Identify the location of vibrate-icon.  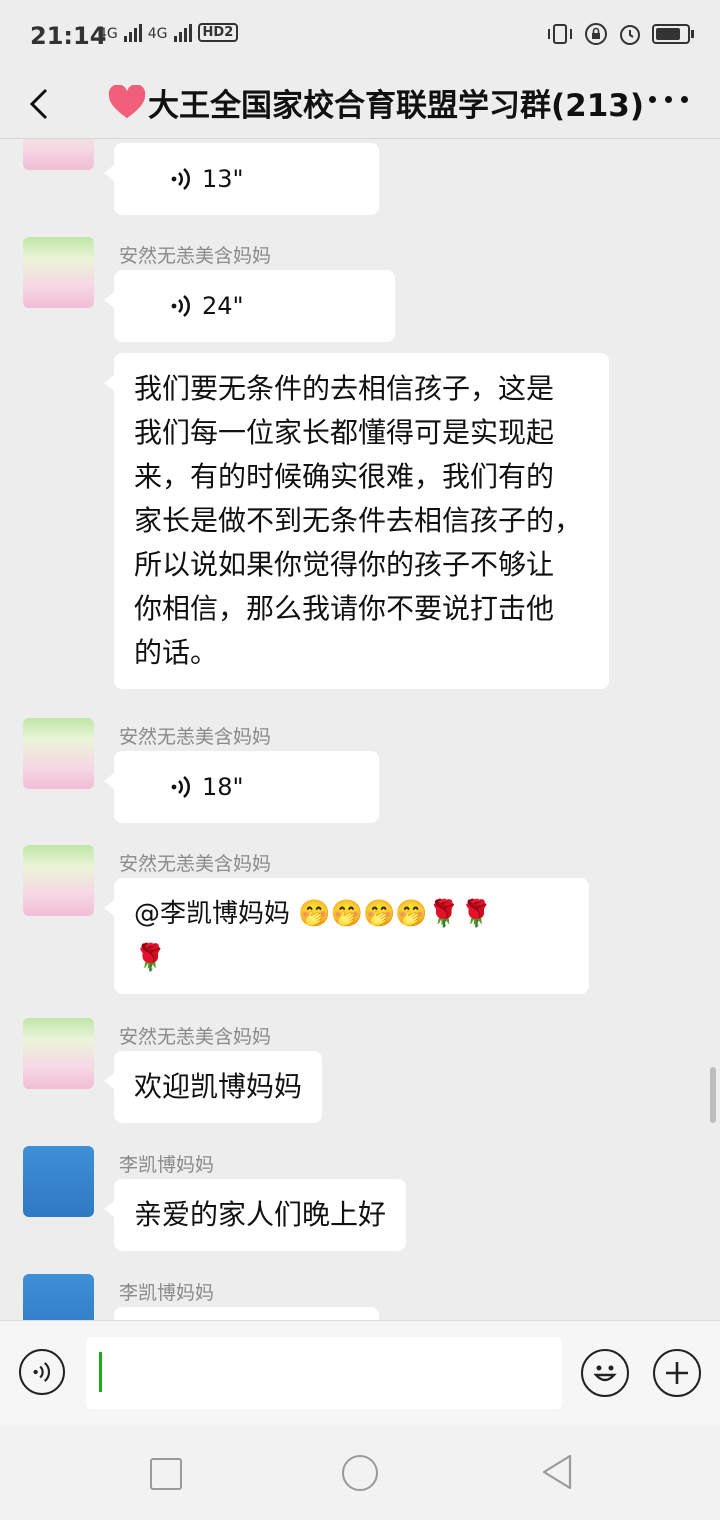
(560, 34).